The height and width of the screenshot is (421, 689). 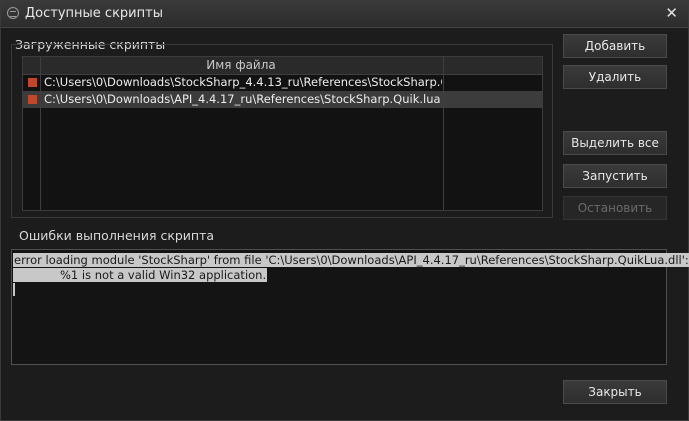 I want to click on run-button: Запустить, so click(x=615, y=176).